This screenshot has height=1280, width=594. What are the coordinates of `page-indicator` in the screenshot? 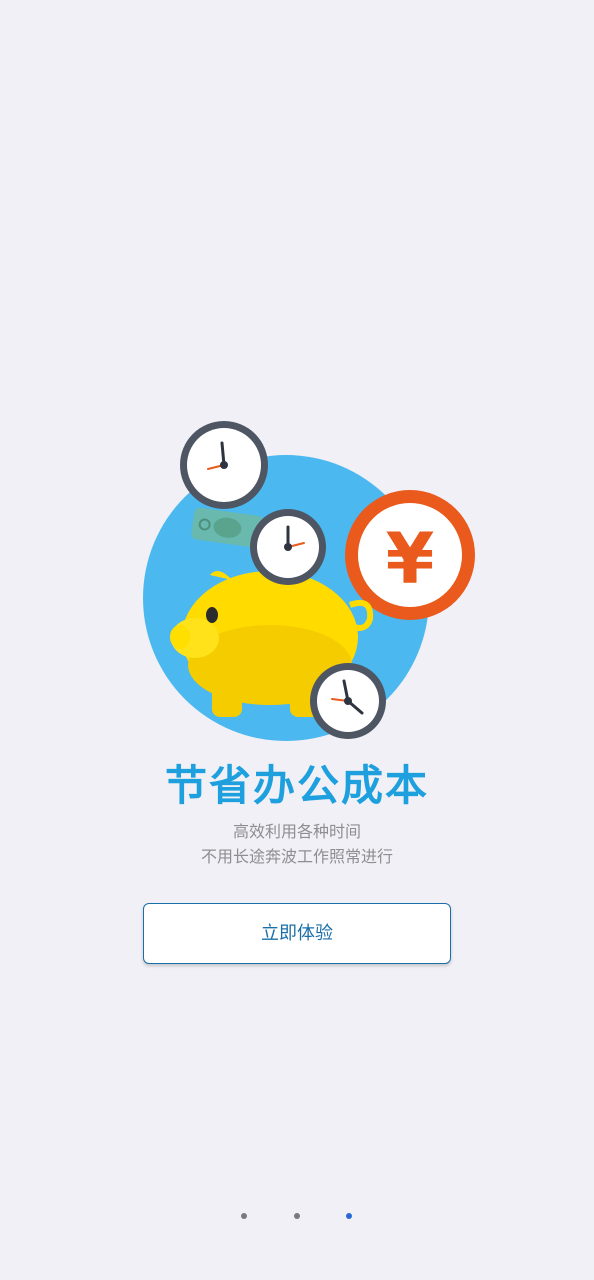 It's located at (297, 1217).